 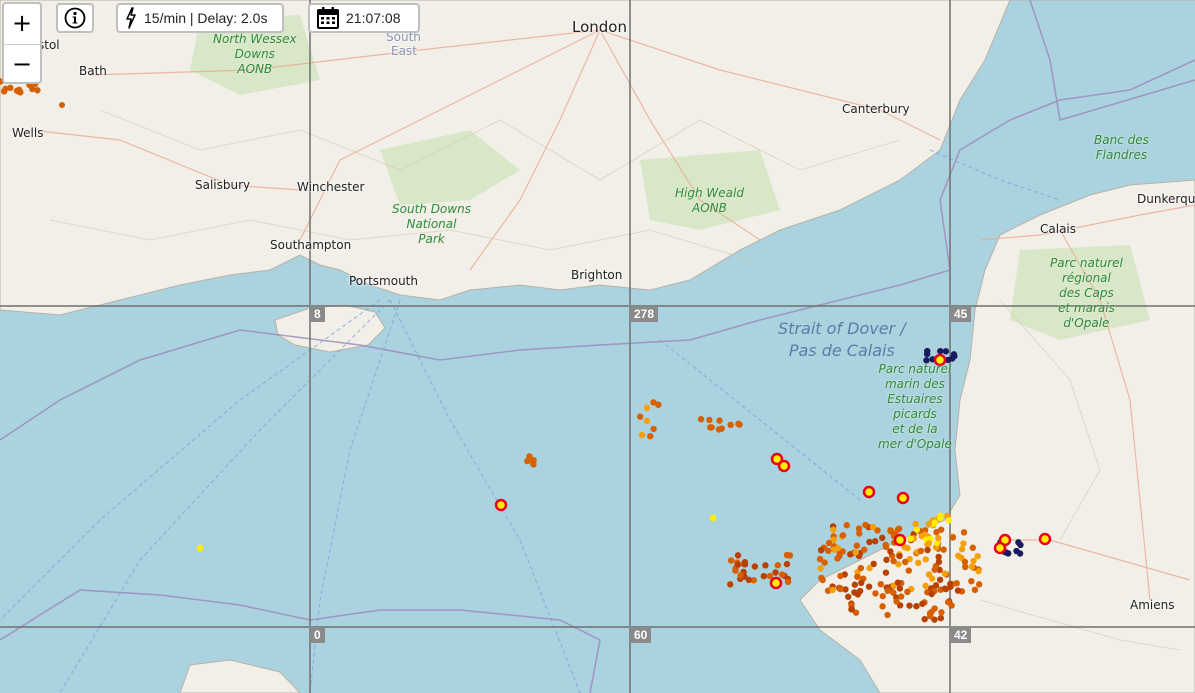 I want to click on place-winchester: Winchester, so click(x=331, y=187).